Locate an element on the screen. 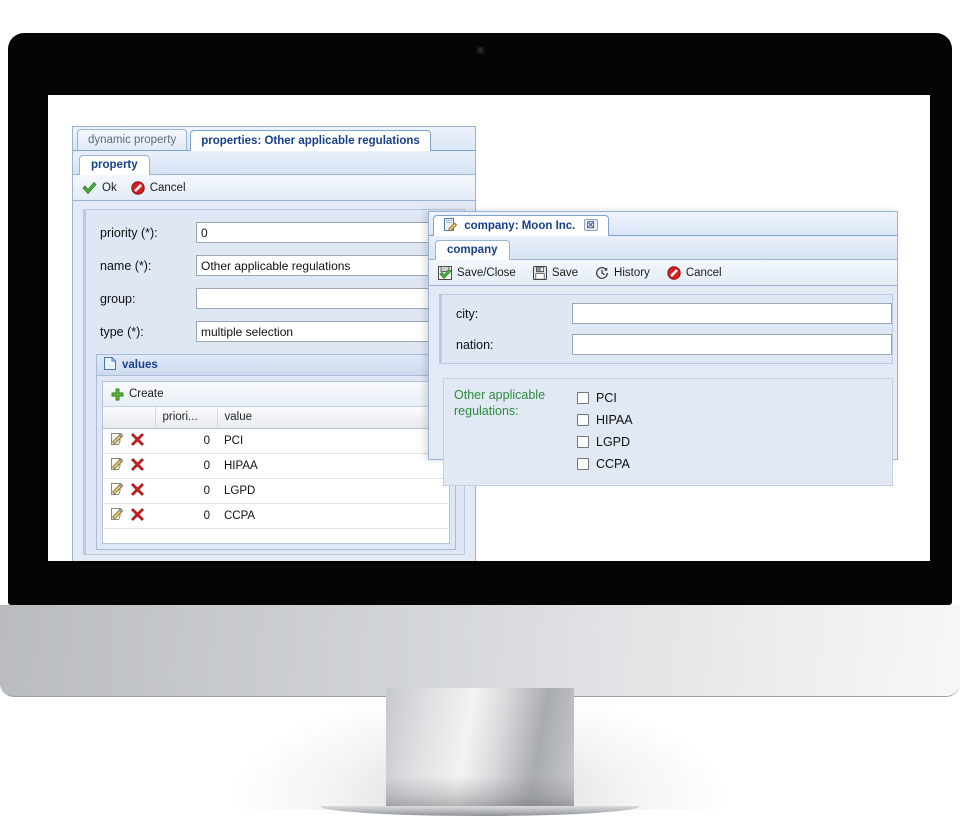 This screenshot has width=960, height=840. checkbox-label-hipaa: HIPAA is located at coordinates (614, 420).